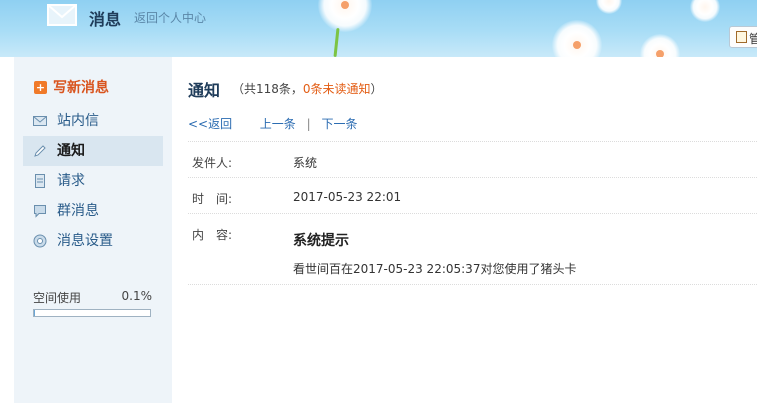 The image size is (757, 403). Describe the element at coordinates (57, 298) in the screenshot. I see `storage-usage-label: 空间使用` at that location.